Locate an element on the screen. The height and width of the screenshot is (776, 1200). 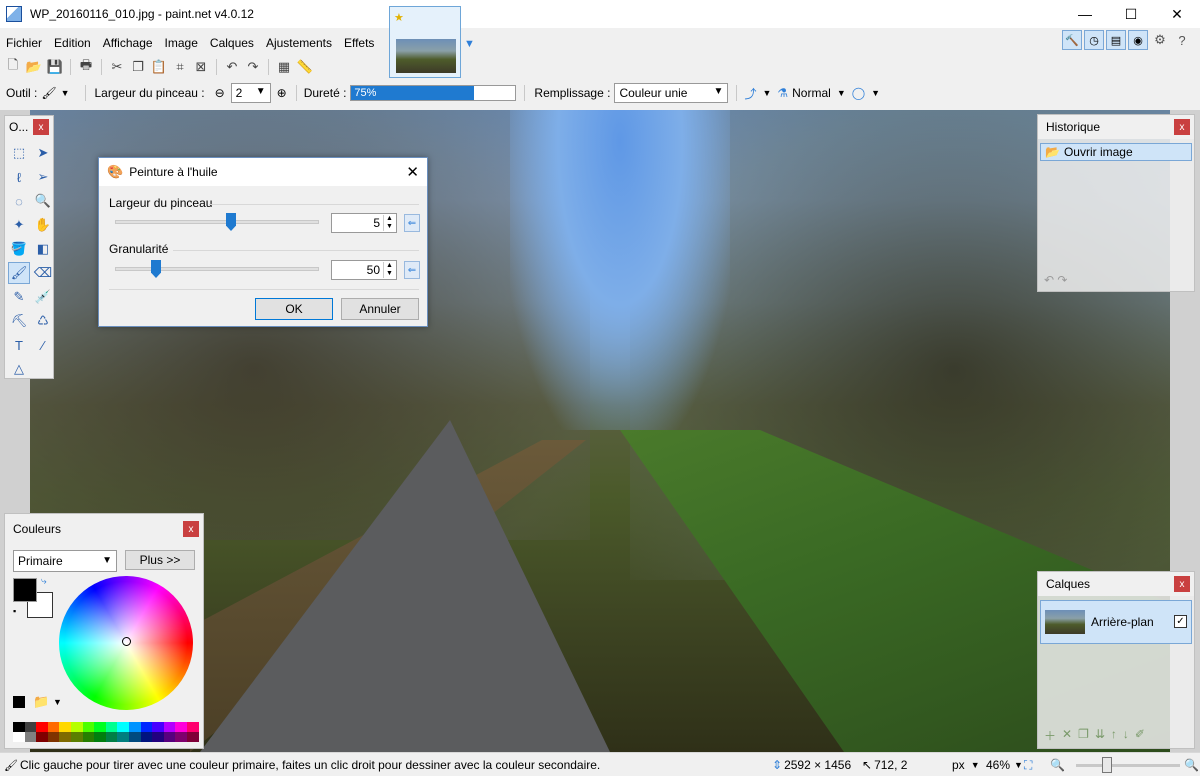
move-layer-down-icon: ↓ is located at coordinates (1126, 735).